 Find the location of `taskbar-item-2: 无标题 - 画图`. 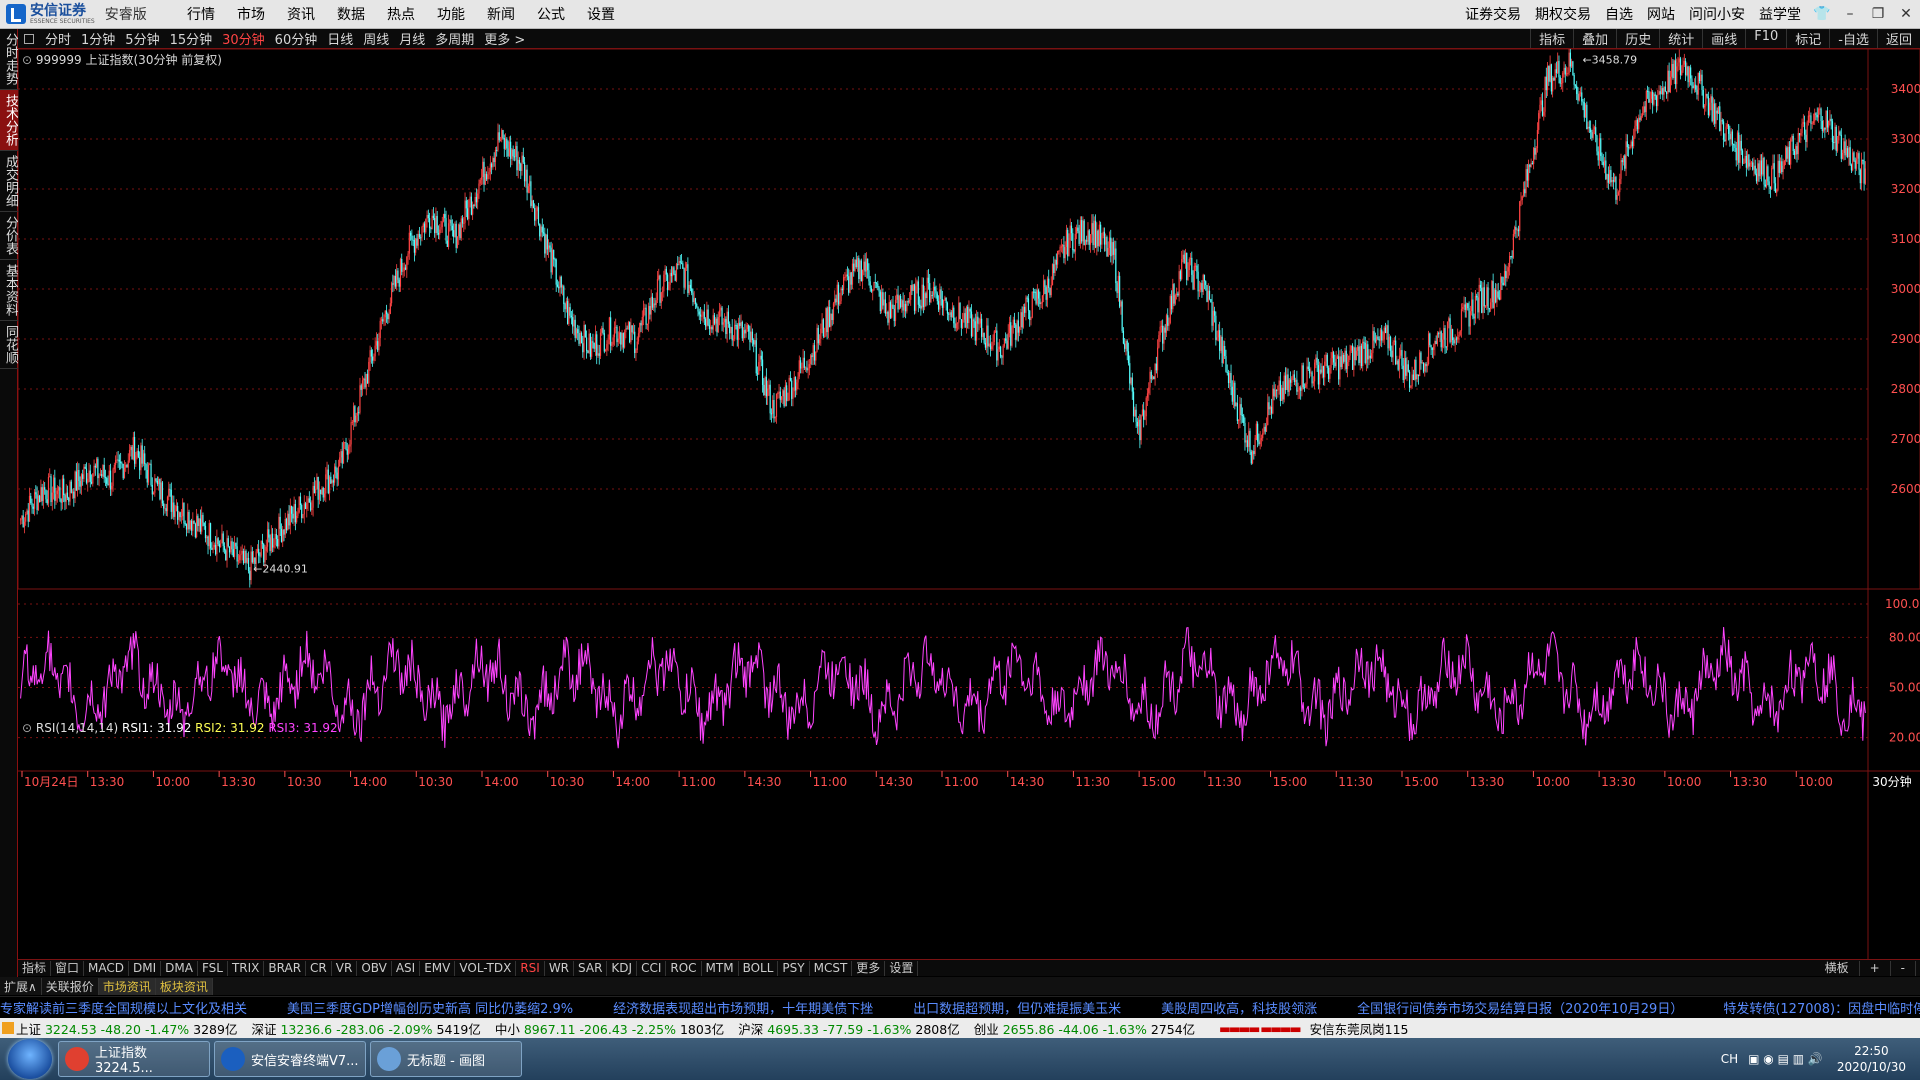

taskbar-item-2: 无标题 - 画图 is located at coordinates (446, 1059).